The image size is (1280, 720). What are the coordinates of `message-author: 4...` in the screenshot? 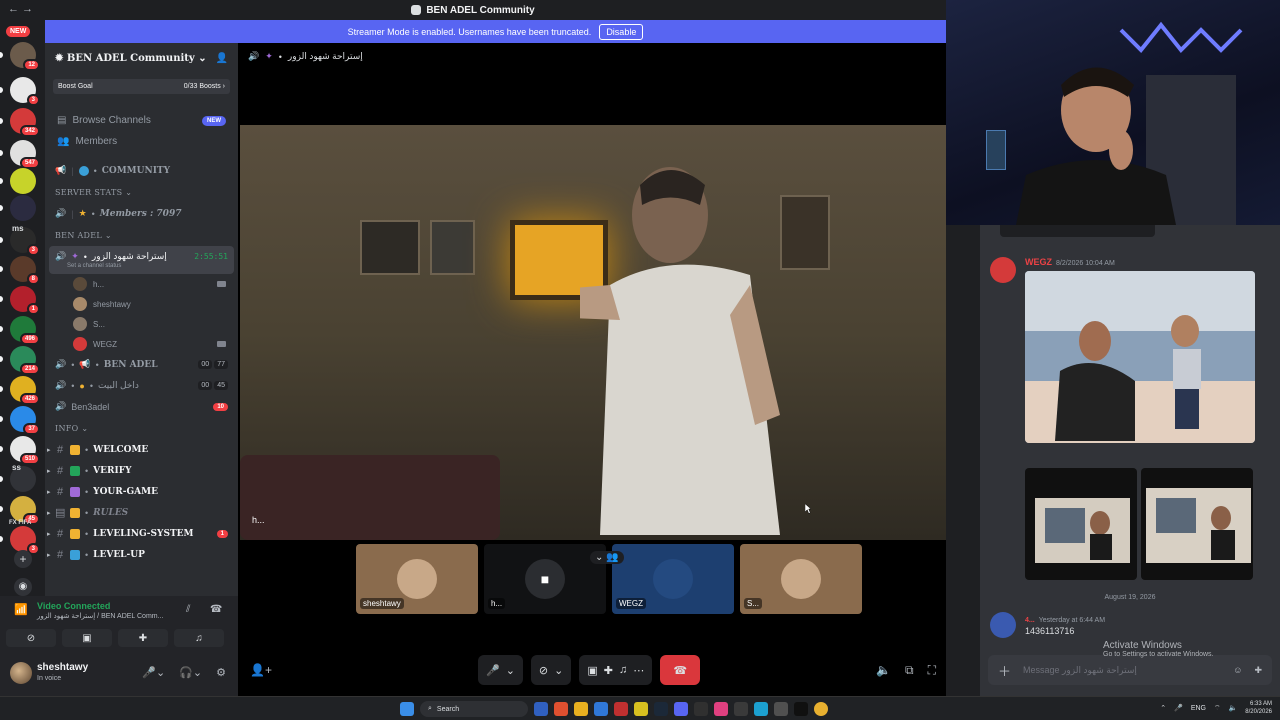 It's located at (1030, 620).